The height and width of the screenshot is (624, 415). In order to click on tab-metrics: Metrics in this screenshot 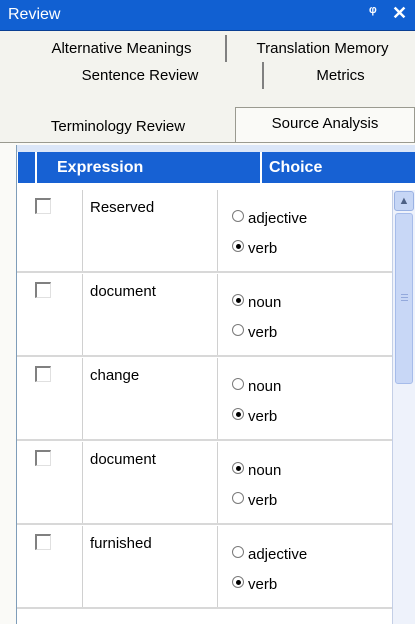, I will do `click(340, 75)`.